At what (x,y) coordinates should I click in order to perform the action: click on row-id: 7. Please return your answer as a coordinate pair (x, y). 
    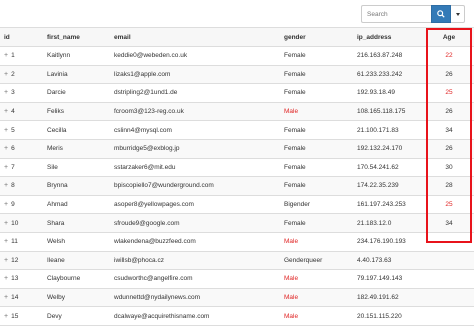
    Looking at the image, I should click on (13, 167).